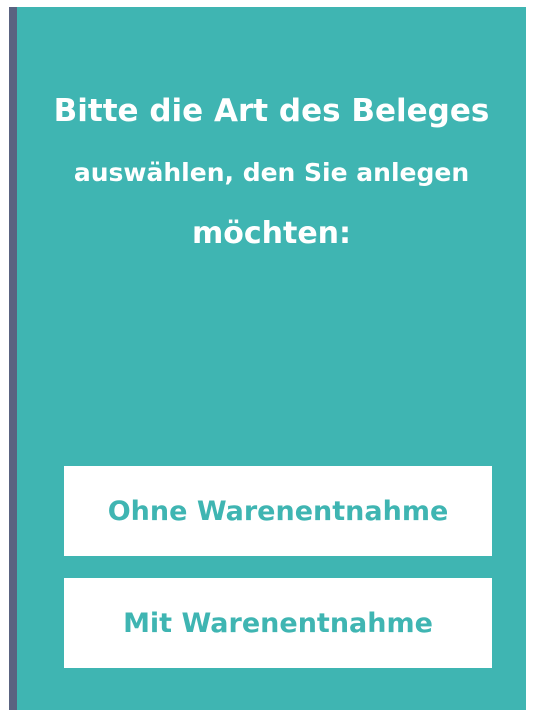  I want to click on without-goods-removal-label: Ohne Warenentnahme, so click(278, 511).